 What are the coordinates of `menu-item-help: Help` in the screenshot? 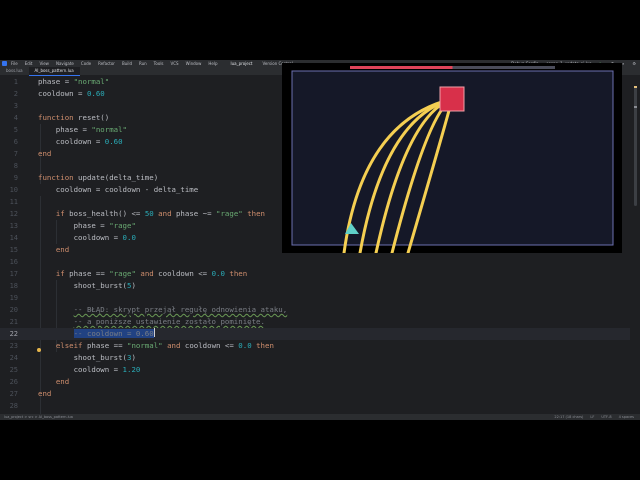 It's located at (212, 63).